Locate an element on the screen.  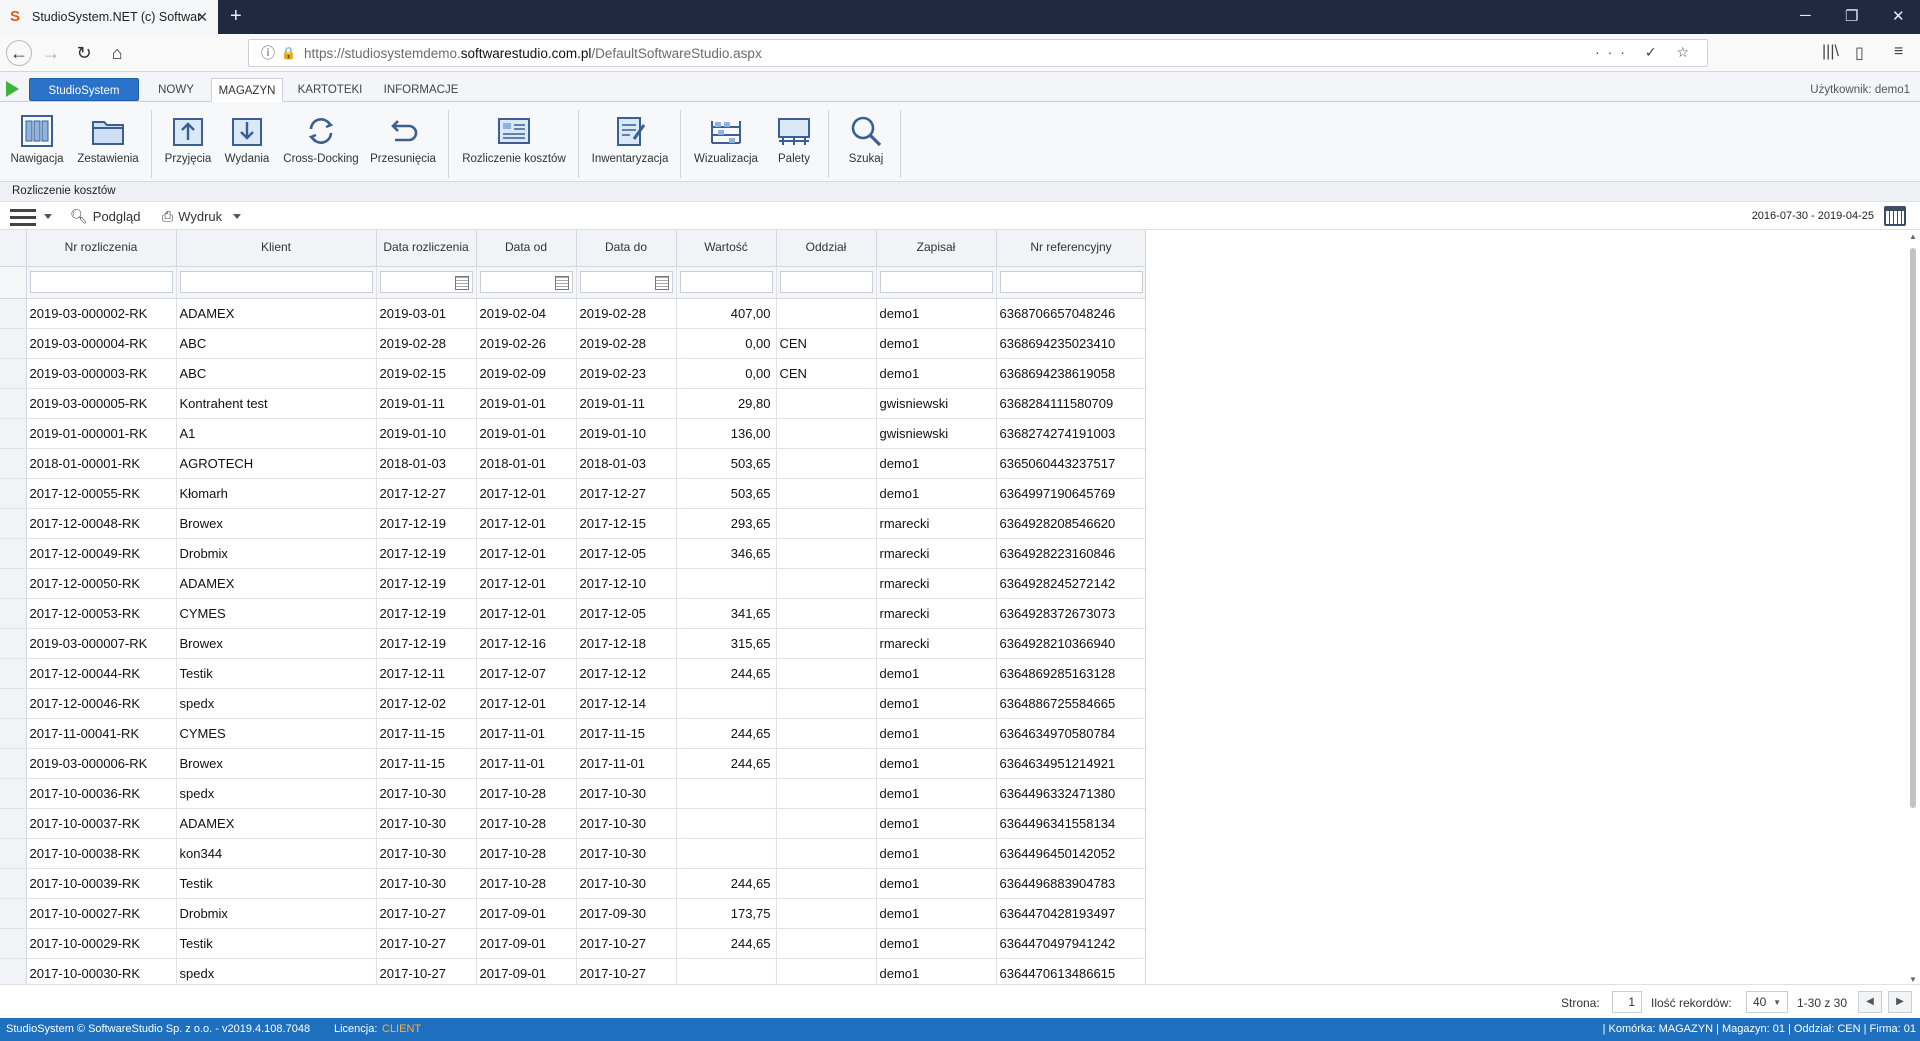
wydania-button: Wydania is located at coordinates (247, 141).